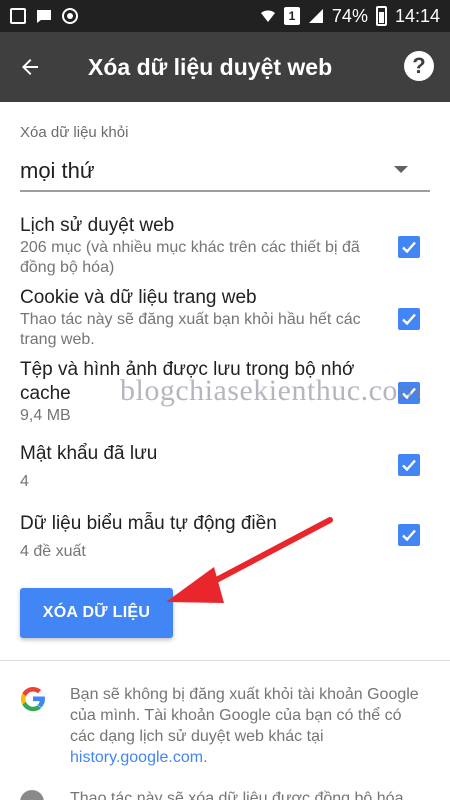 Image resolution: width=450 pixels, height=800 pixels. What do you see at coordinates (225, 660) in the screenshot?
I see `divider` at bounding box center [225, 660].